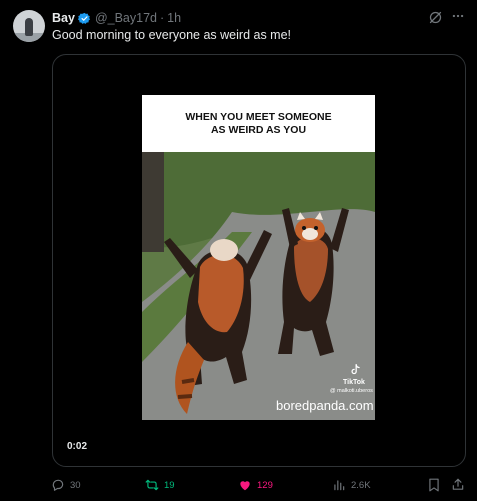  Describe the element at coordinates (434, 485) in the screenshot. I see `bookmark-icon` at that location.